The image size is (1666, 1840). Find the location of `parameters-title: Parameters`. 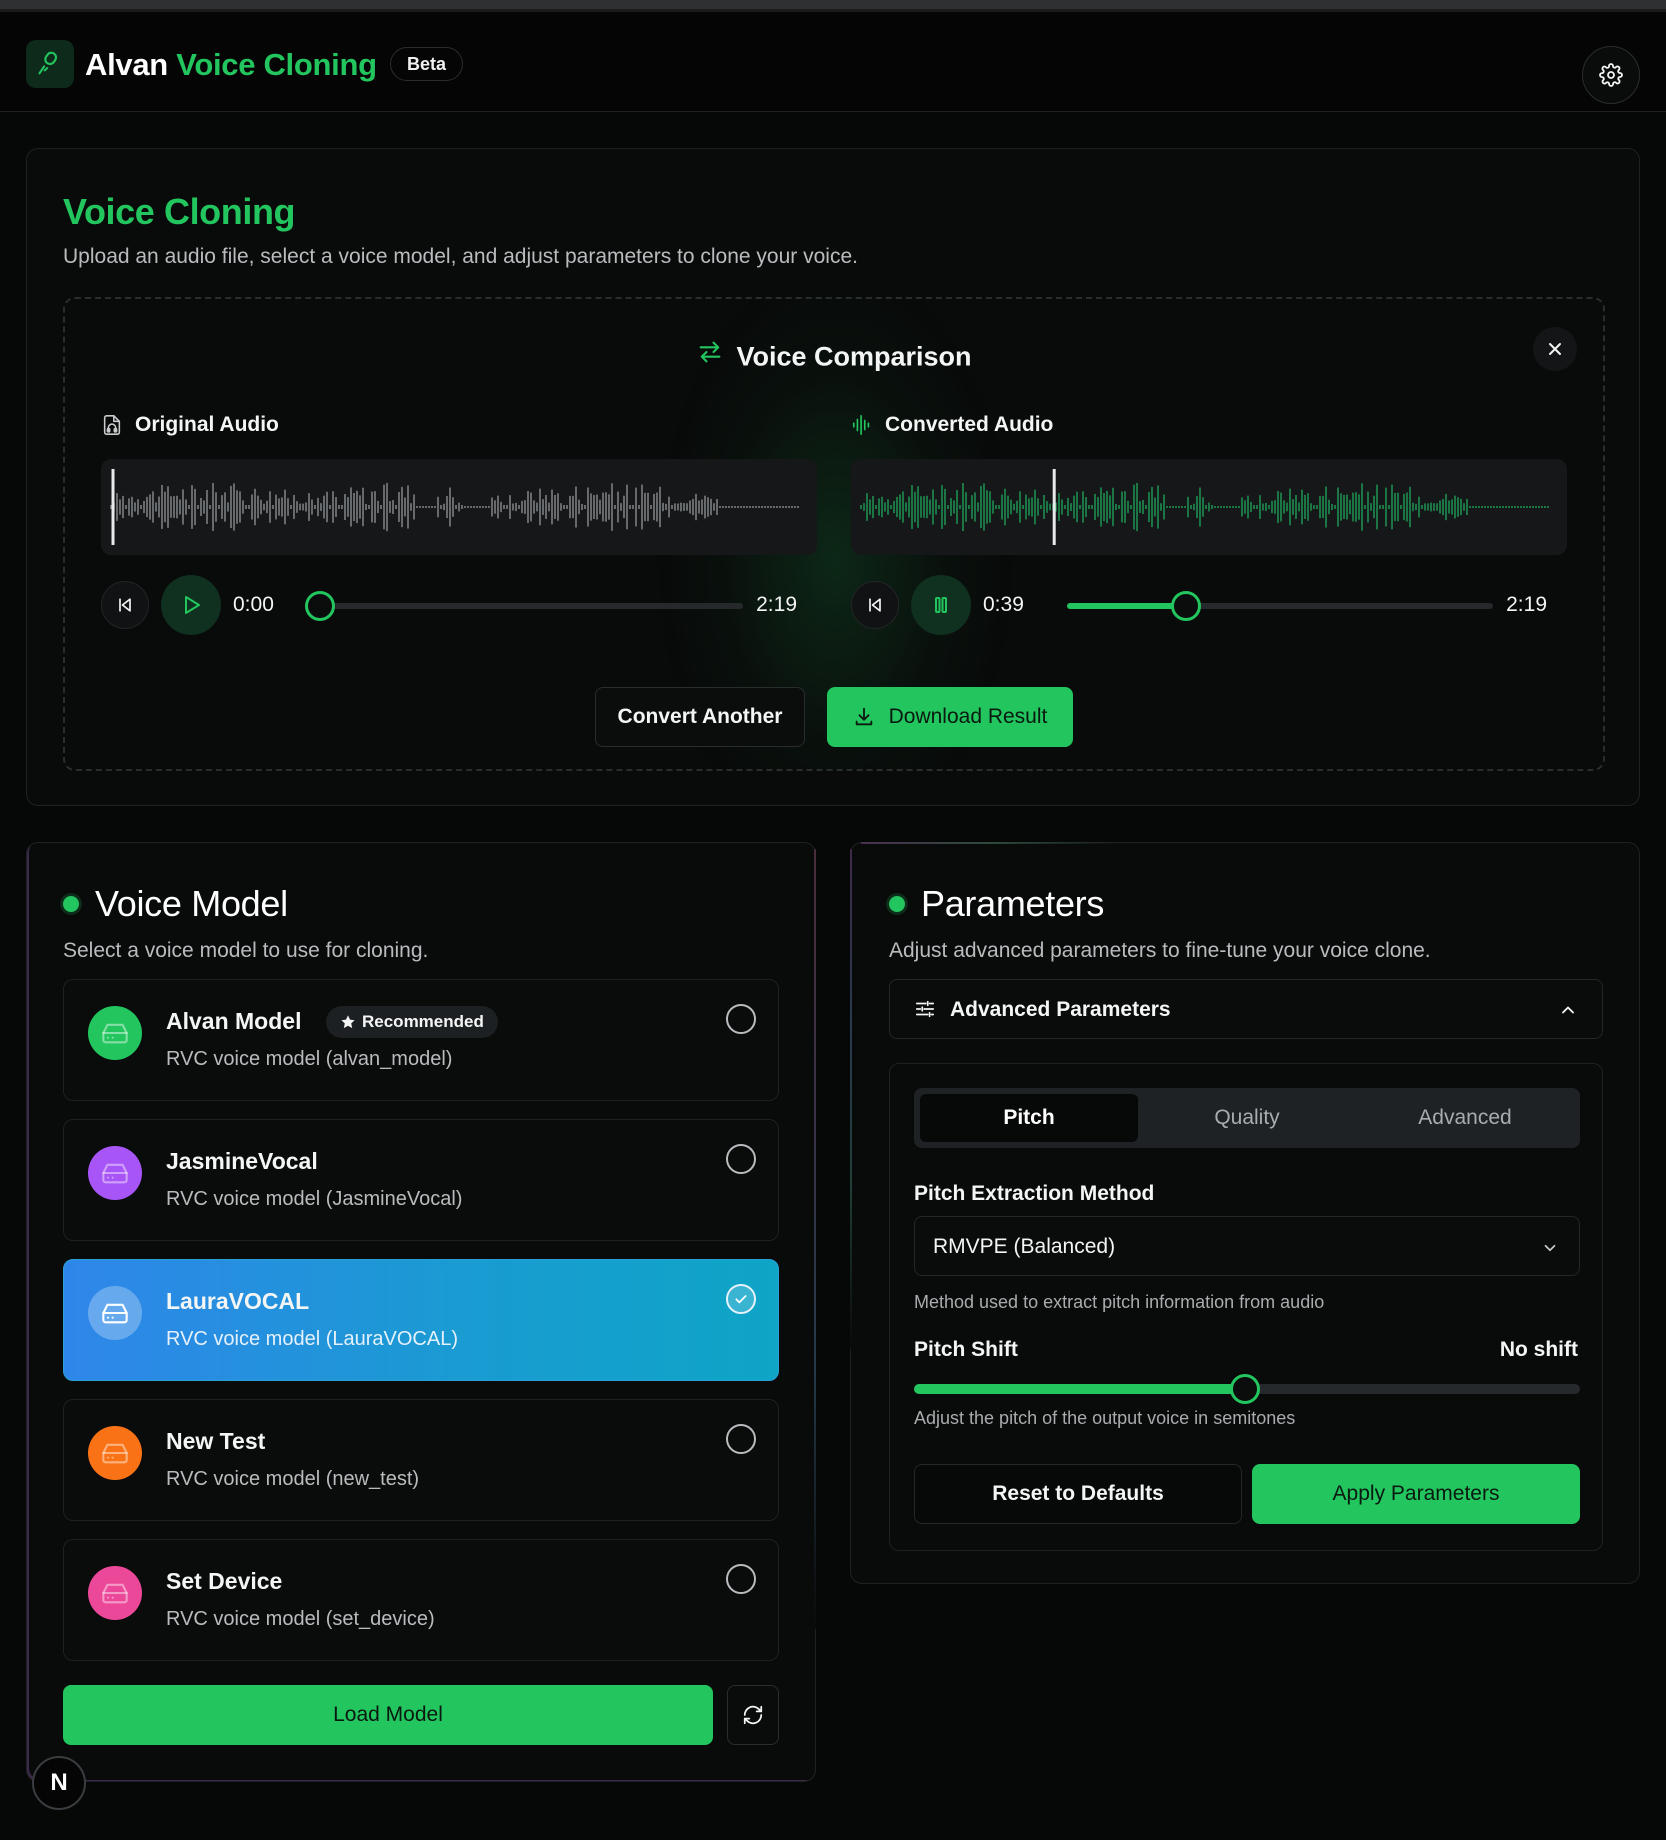

parameters-title: Parameters is located at coordinates (1013, 903).